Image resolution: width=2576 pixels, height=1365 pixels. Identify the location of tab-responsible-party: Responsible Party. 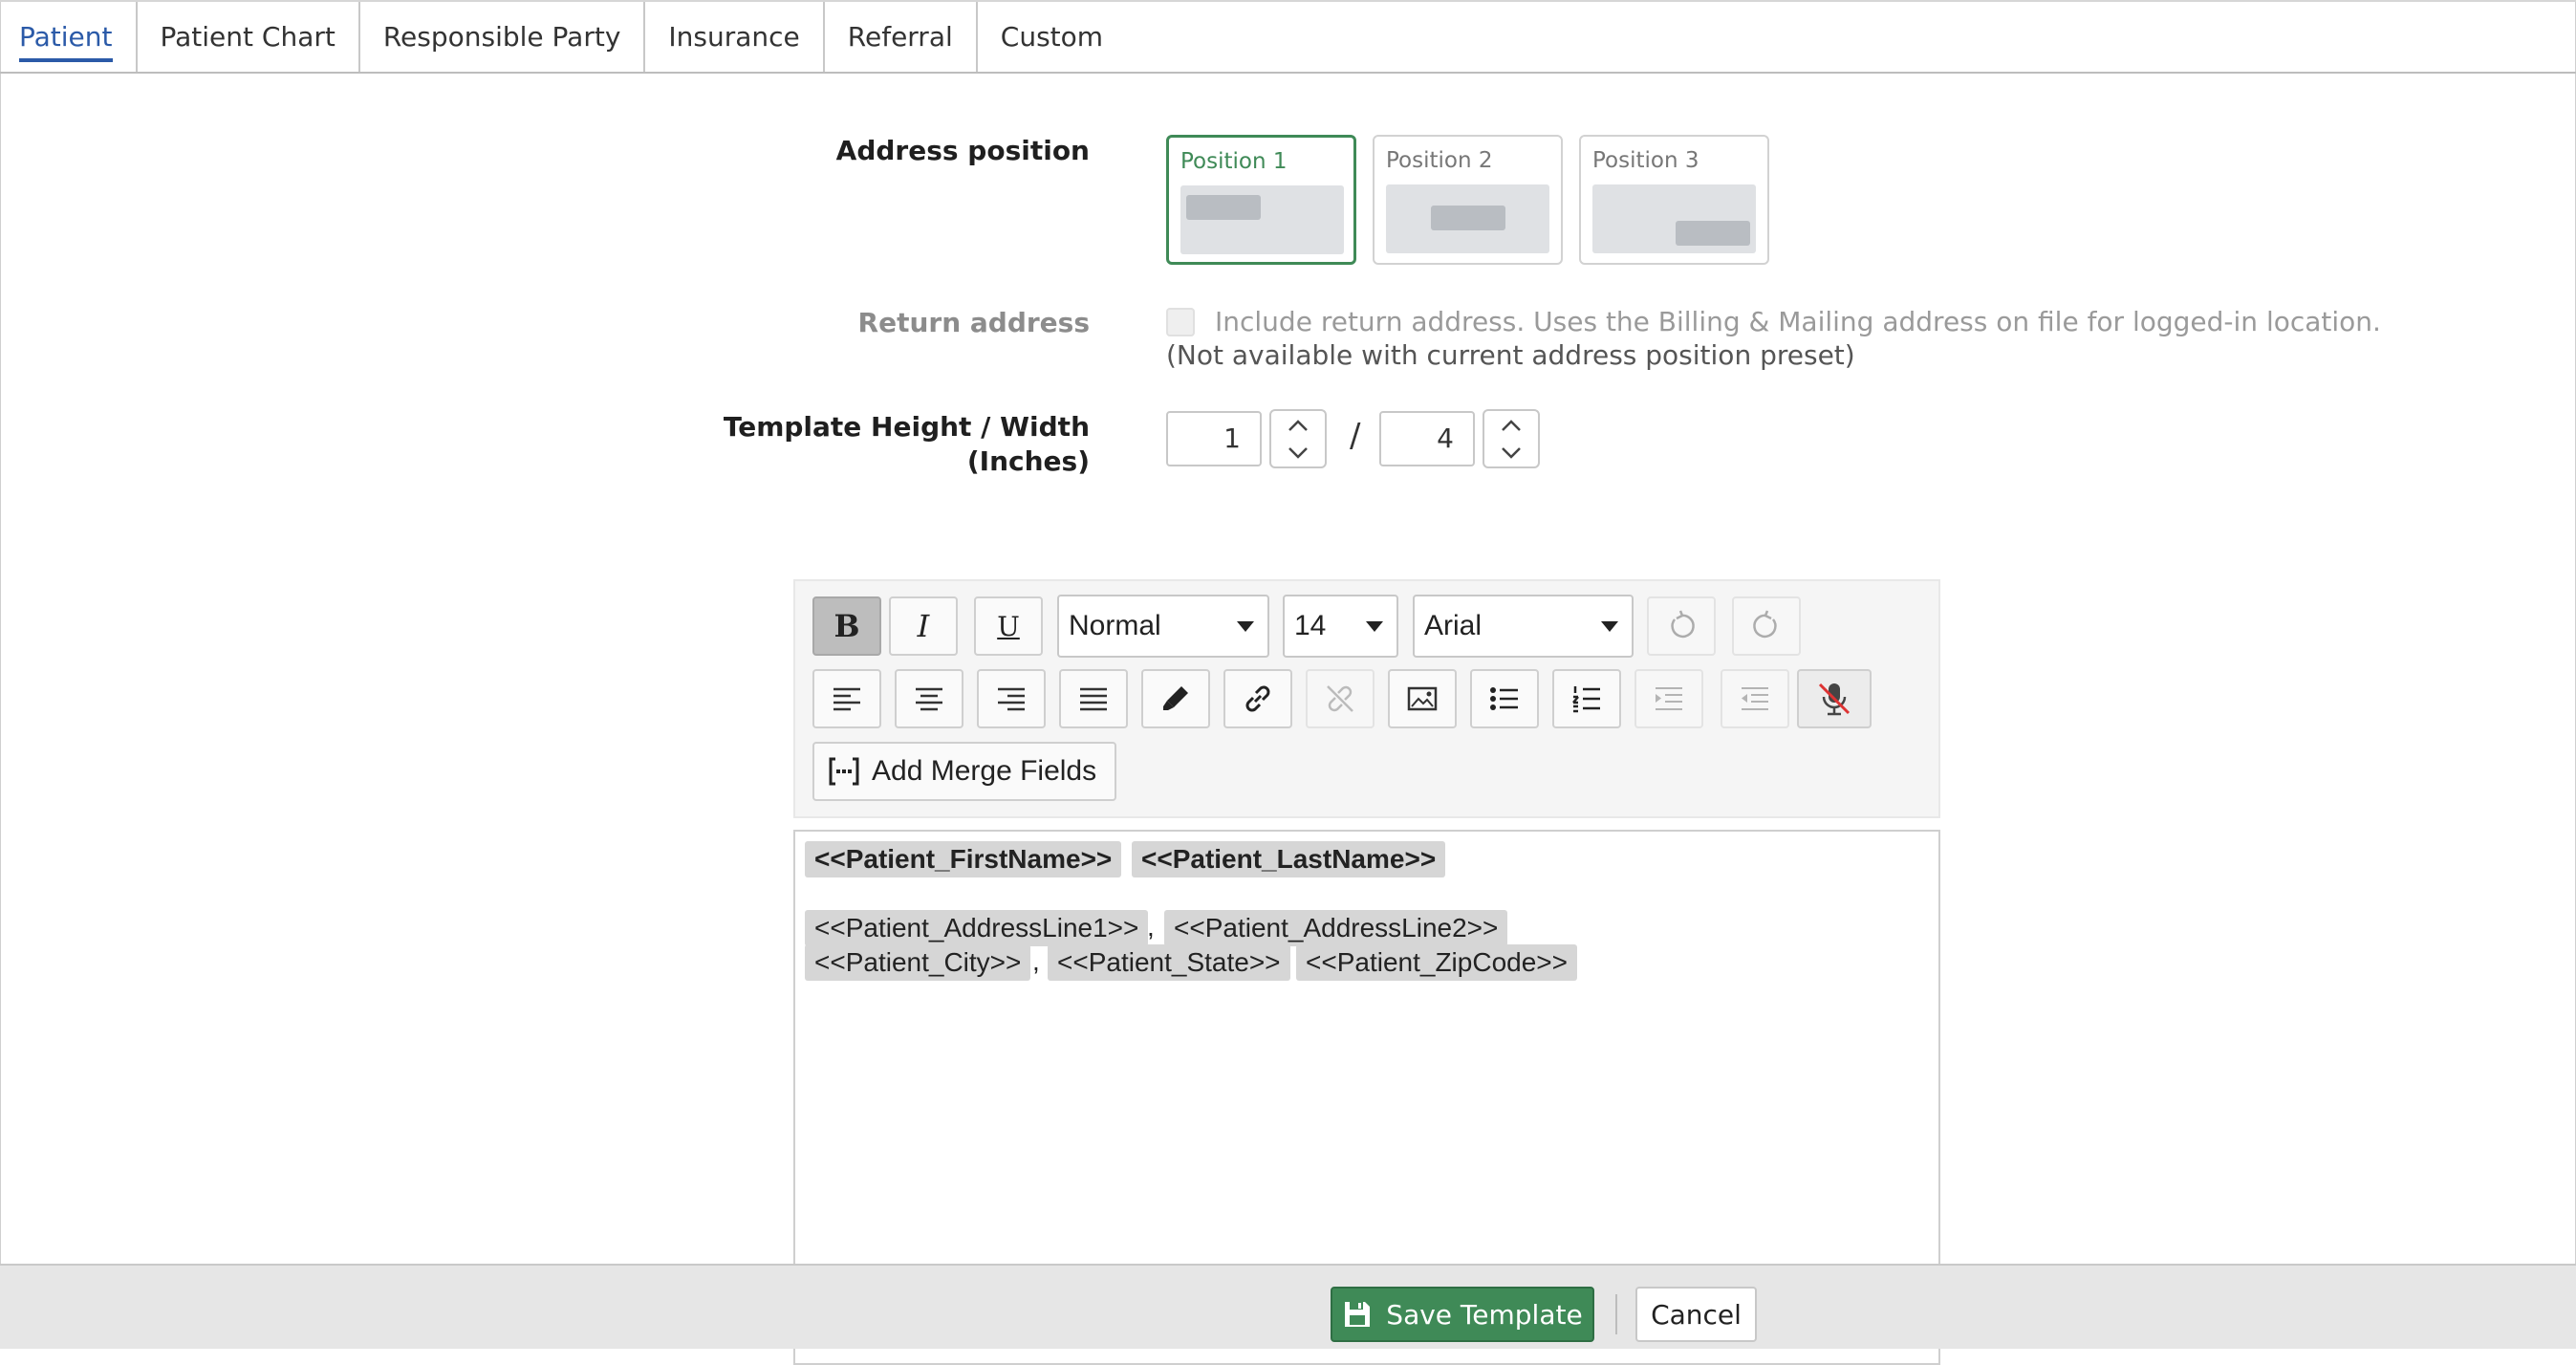
(503, 37).